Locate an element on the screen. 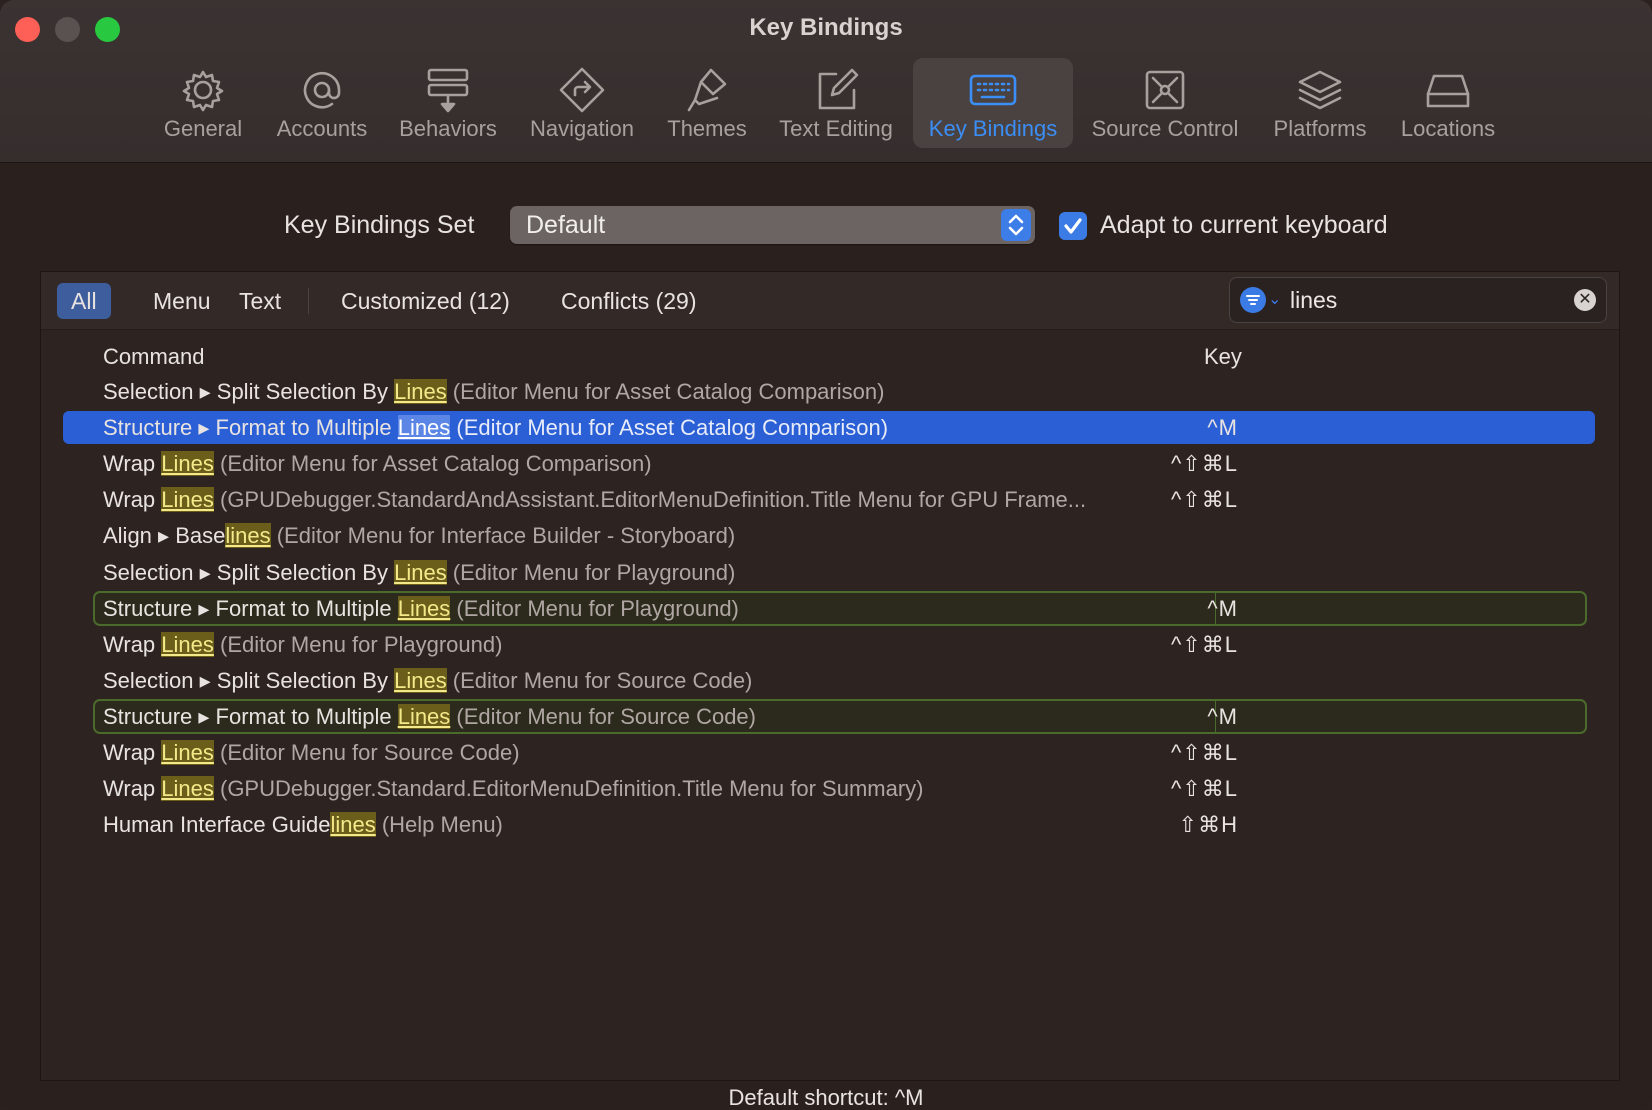  filter-all-button: All is located at coordinates (84, 301).